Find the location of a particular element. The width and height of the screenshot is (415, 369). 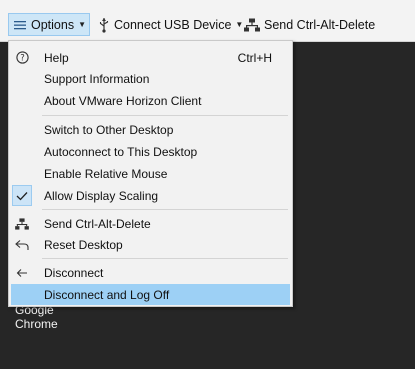

connect-usb-button: Connect USB Device ▼ is located at coordinates (169, 24).